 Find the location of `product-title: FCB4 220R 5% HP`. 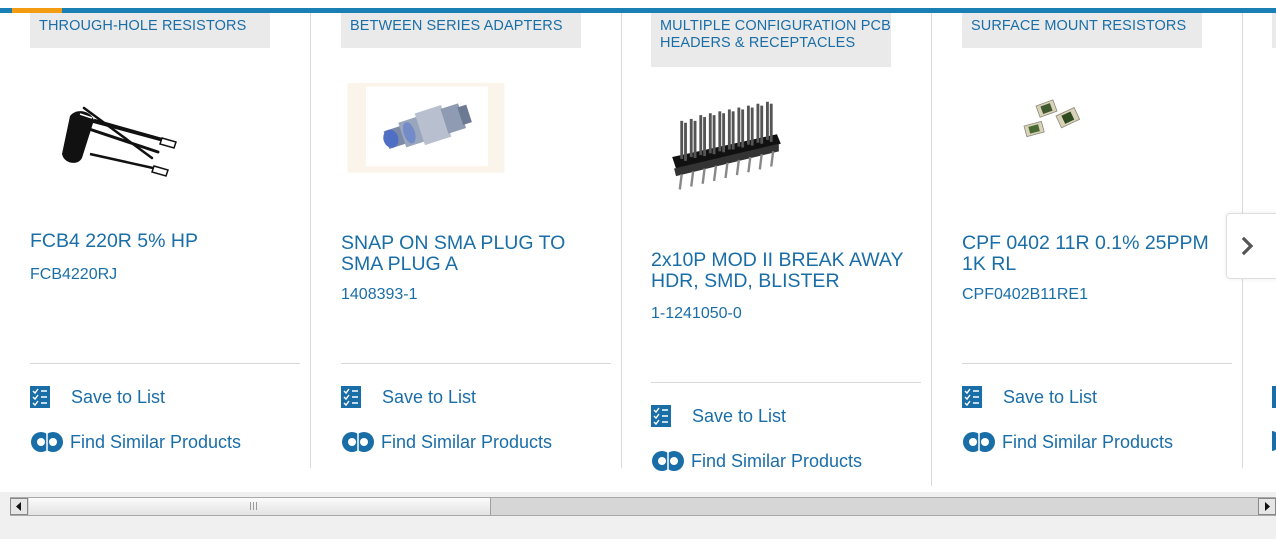

product-title: FCB4 220R 5% HP is located at coordinates (160, 241).